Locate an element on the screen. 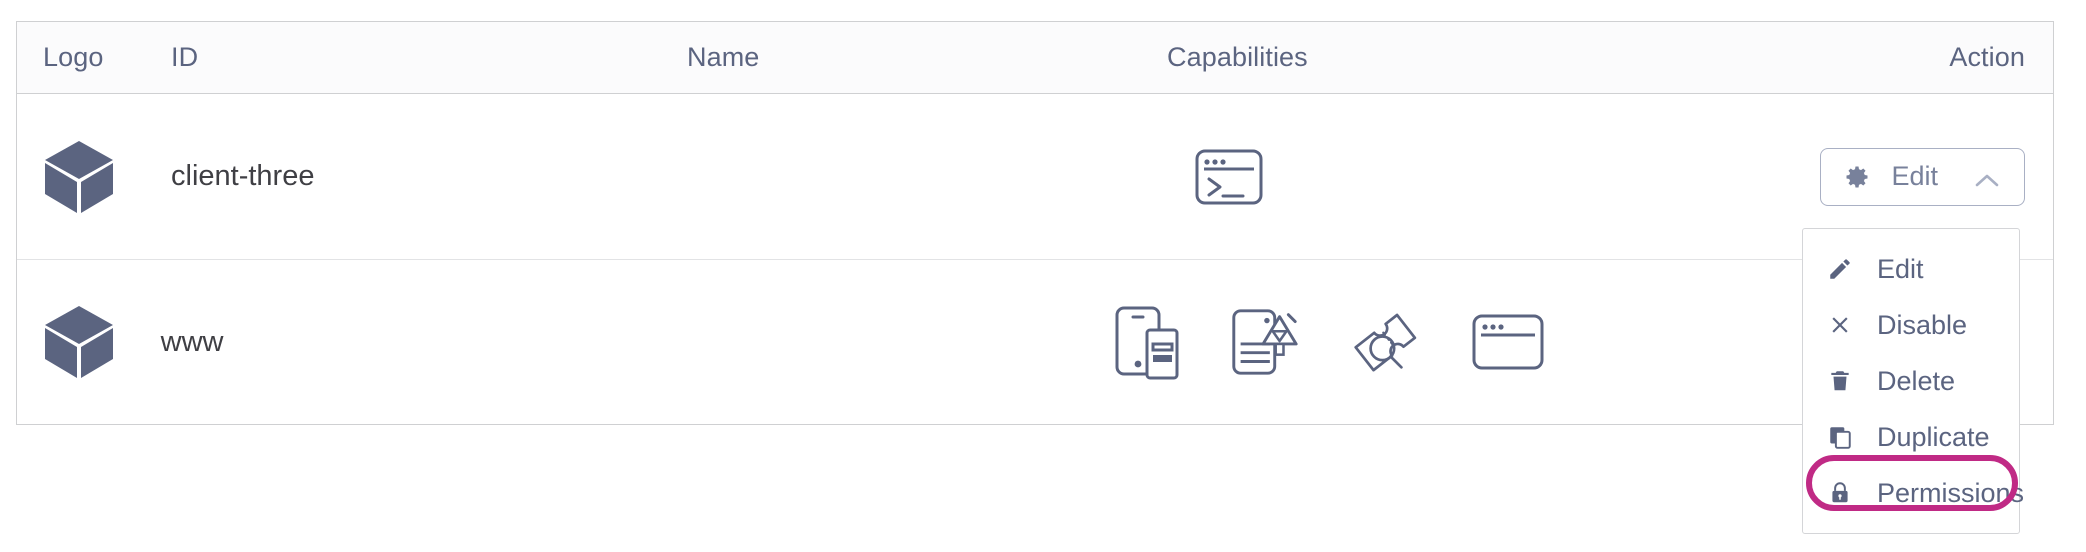 Image resolution: width=2086 pixels, height=552 pixels. column-header-action: Action is located at coordinates (1773, 57).